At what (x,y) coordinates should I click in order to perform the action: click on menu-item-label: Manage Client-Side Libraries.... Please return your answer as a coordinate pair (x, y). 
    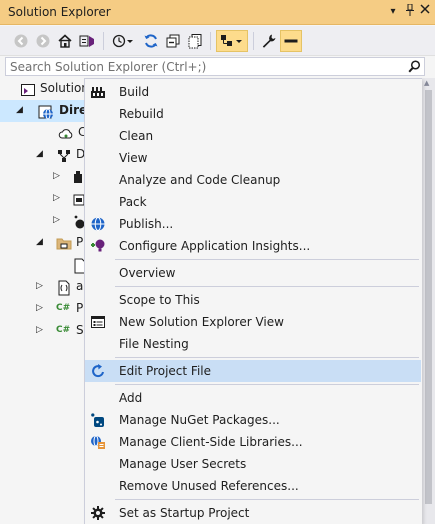
    Looking at the image, I should click on (211, 442).